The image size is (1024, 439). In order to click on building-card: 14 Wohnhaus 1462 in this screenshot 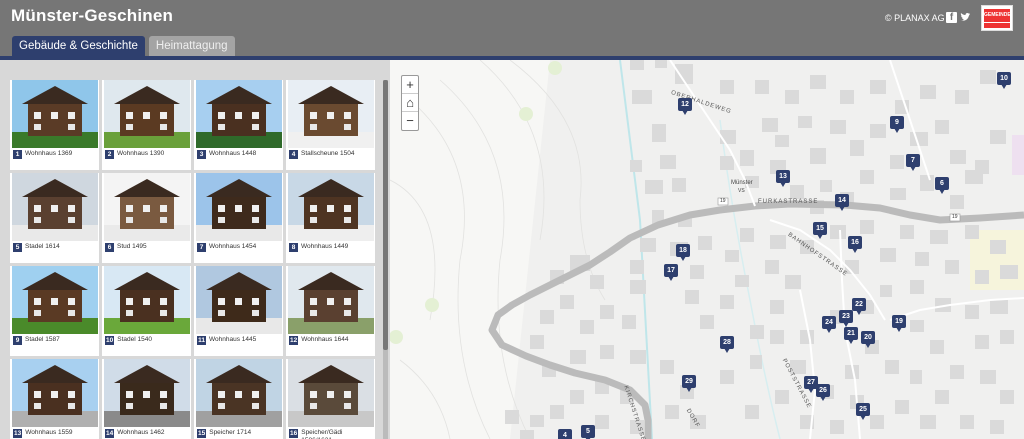, I will do `click(146, 399)`.